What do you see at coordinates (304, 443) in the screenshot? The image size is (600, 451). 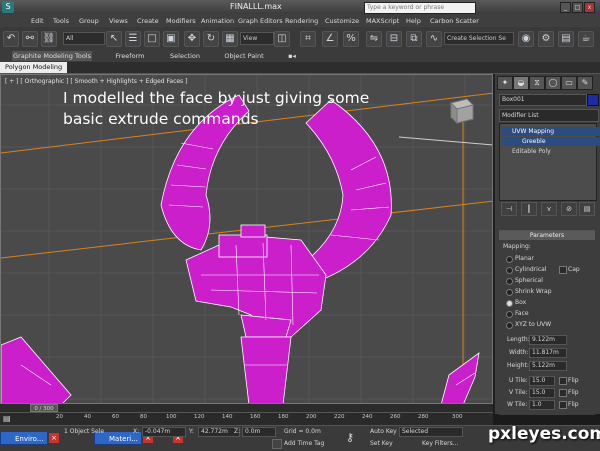 I see `add-time-tag-button: Add Time Tag` at bounding box center [304, 443].